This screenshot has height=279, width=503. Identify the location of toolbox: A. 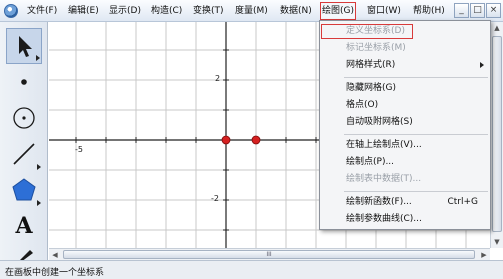
(24, 142).